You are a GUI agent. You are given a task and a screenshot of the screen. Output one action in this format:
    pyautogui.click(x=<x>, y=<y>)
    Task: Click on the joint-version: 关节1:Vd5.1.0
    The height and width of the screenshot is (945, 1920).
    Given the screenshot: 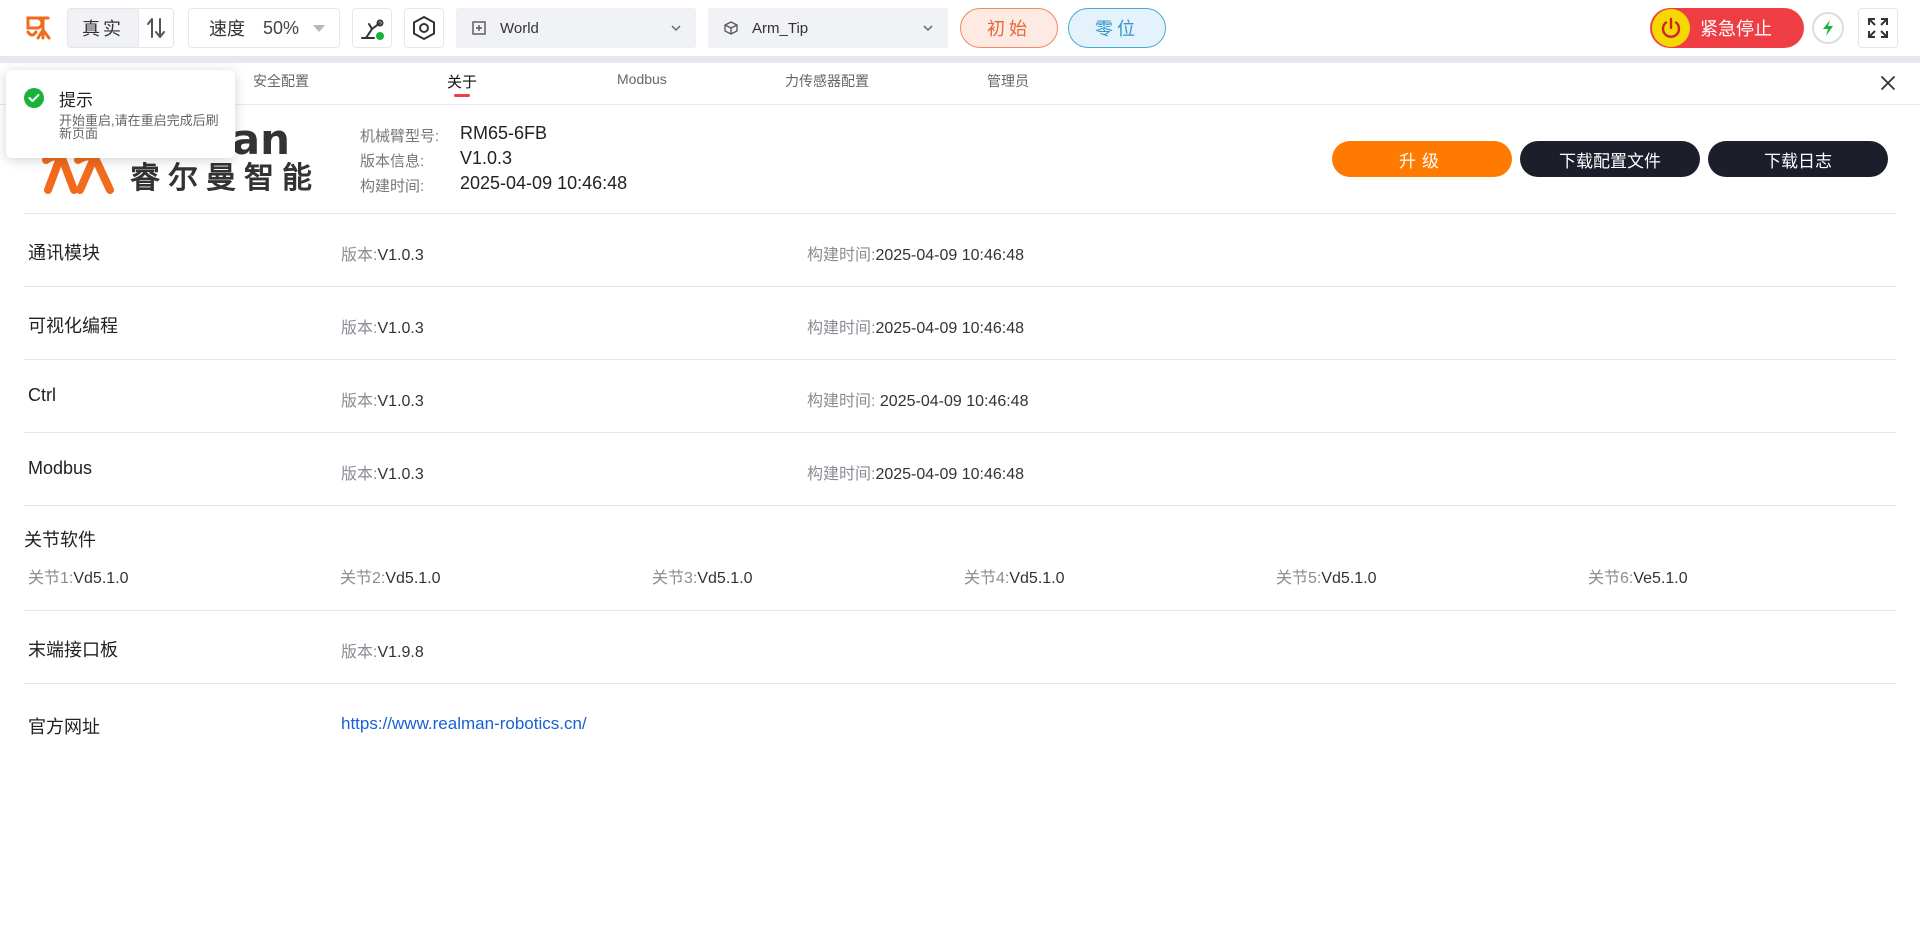 What is the action you would take?
    pyautogui.click(x=78, y=576)
    